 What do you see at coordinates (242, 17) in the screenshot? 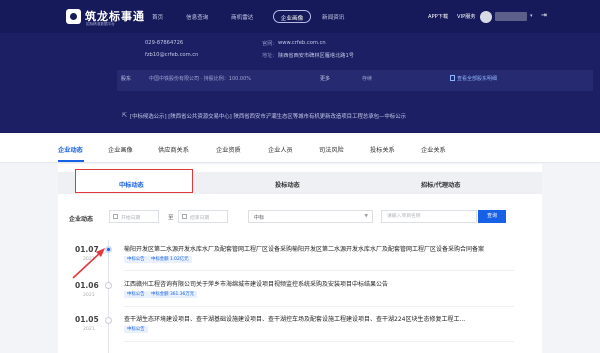
I see `nav-item-opportunity-radar: 商机雷达` at bounding box center [242, 17].